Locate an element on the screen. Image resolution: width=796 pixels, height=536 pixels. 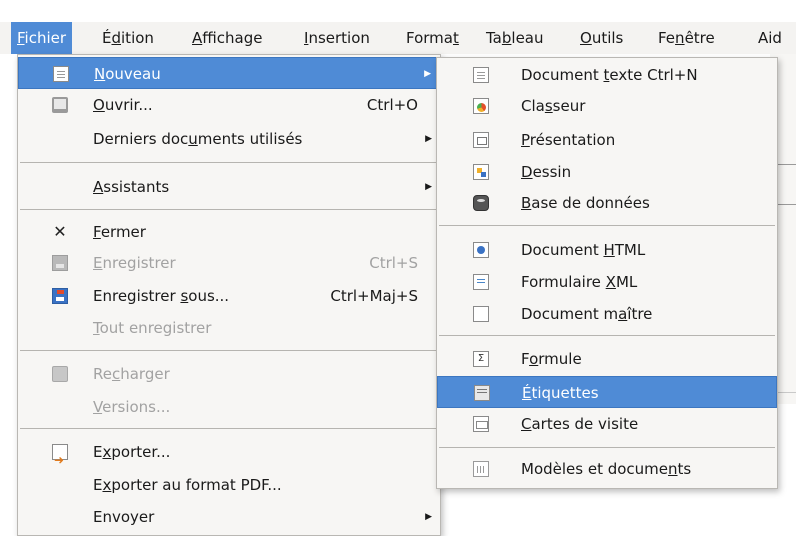
menu-item-document-maitre: Document maître is located at coordinates (607, 314).